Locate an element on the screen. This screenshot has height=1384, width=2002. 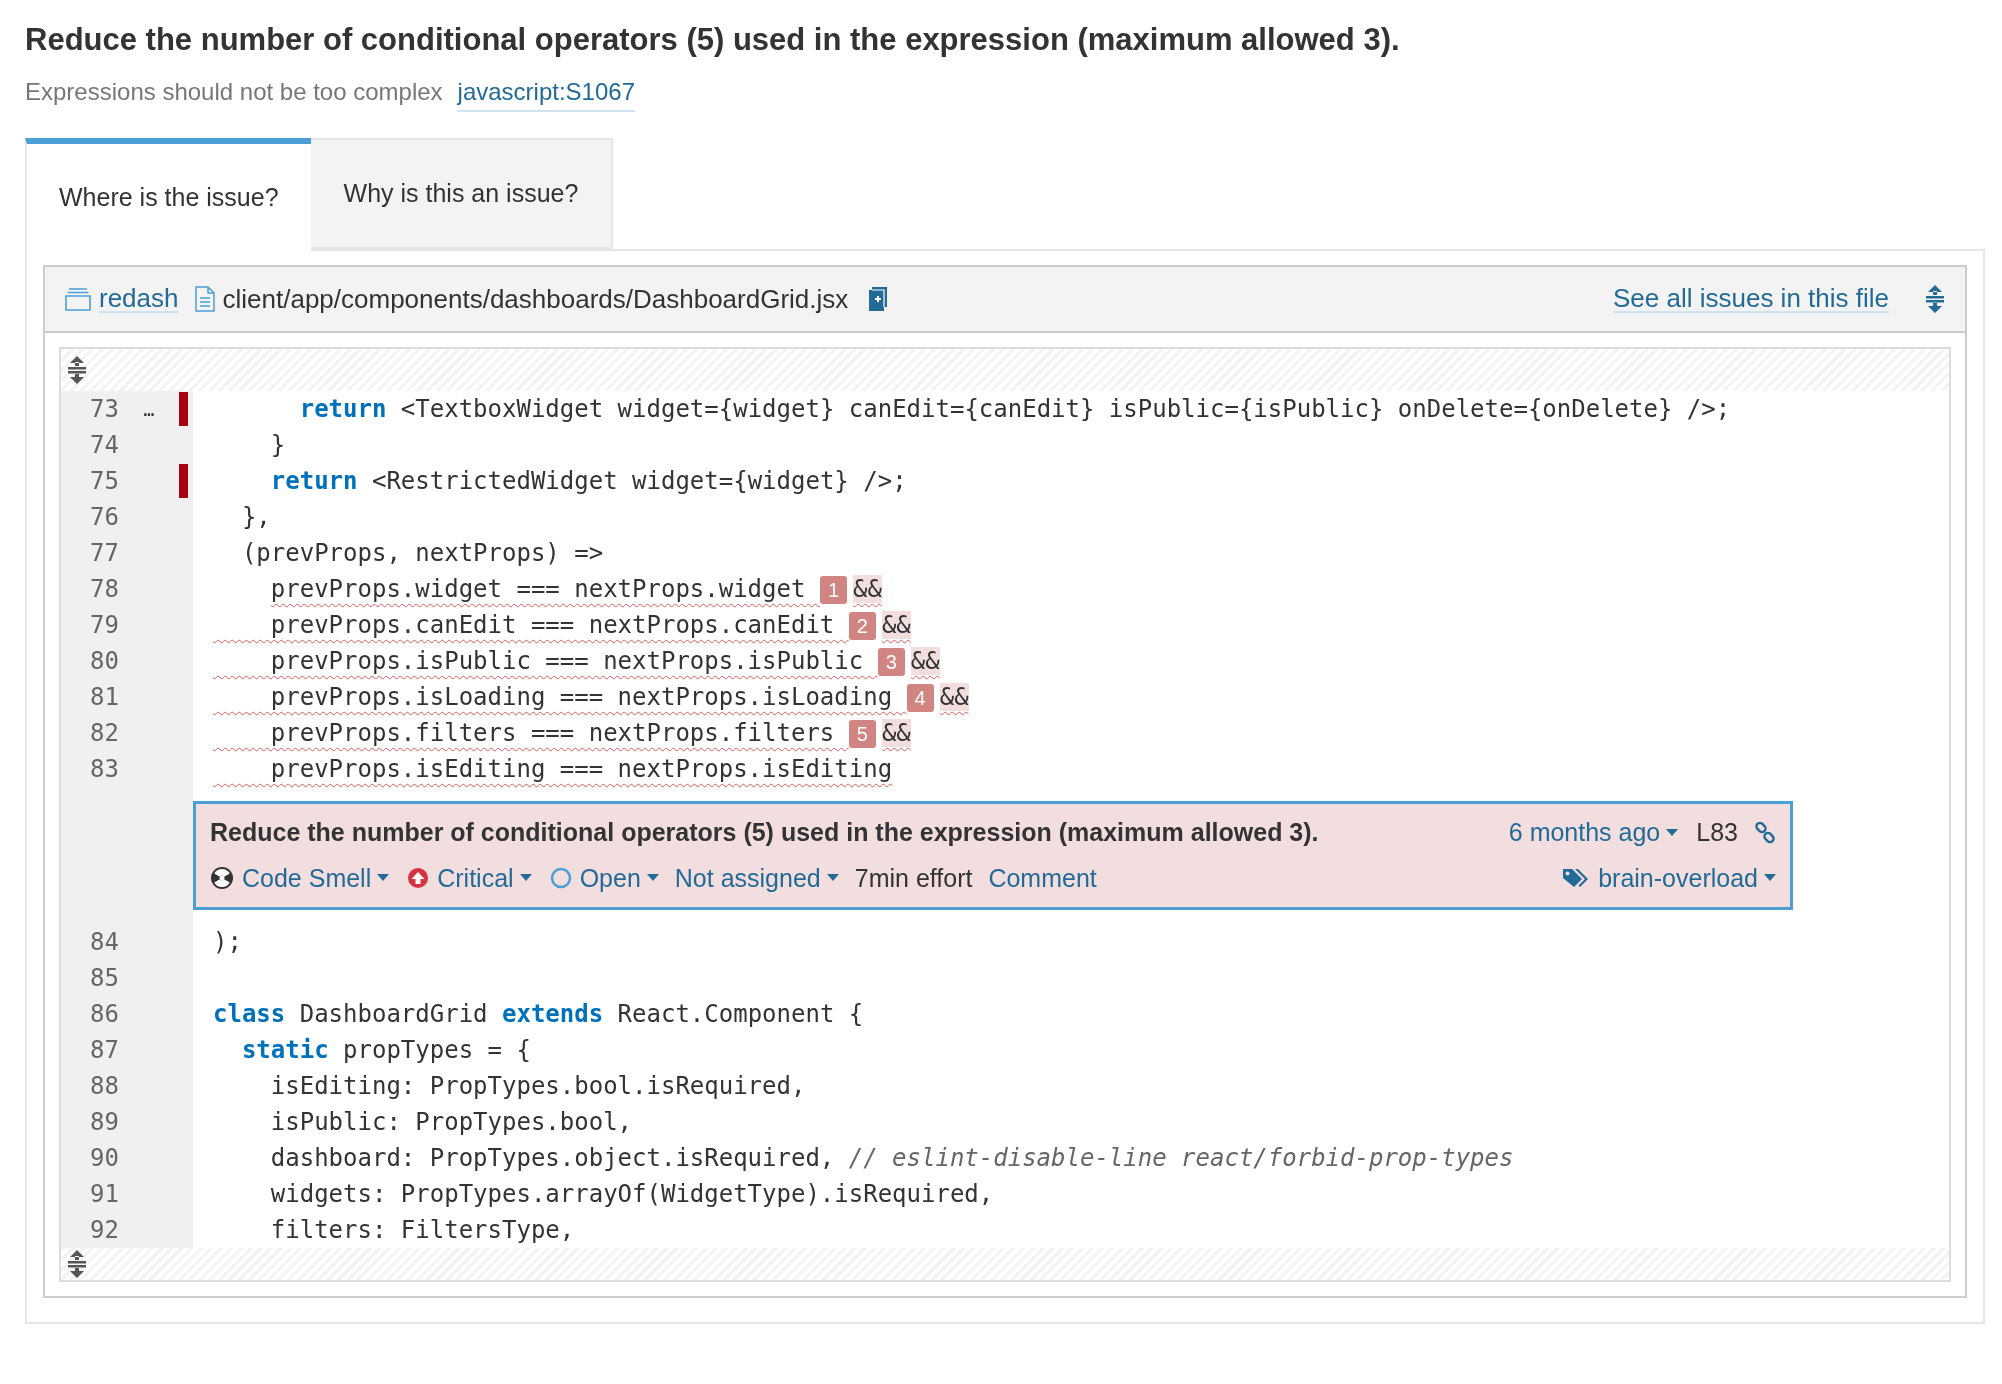
line-number: 90 is located at coordinates (104, 1158).